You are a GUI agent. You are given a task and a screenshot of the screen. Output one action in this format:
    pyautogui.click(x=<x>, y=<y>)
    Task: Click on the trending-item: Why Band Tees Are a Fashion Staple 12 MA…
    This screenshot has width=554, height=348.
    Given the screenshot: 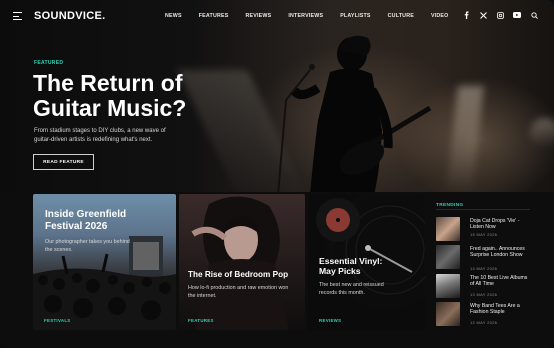 What is the action you would take?
    pyautogui.click(x=483, y=315)
    